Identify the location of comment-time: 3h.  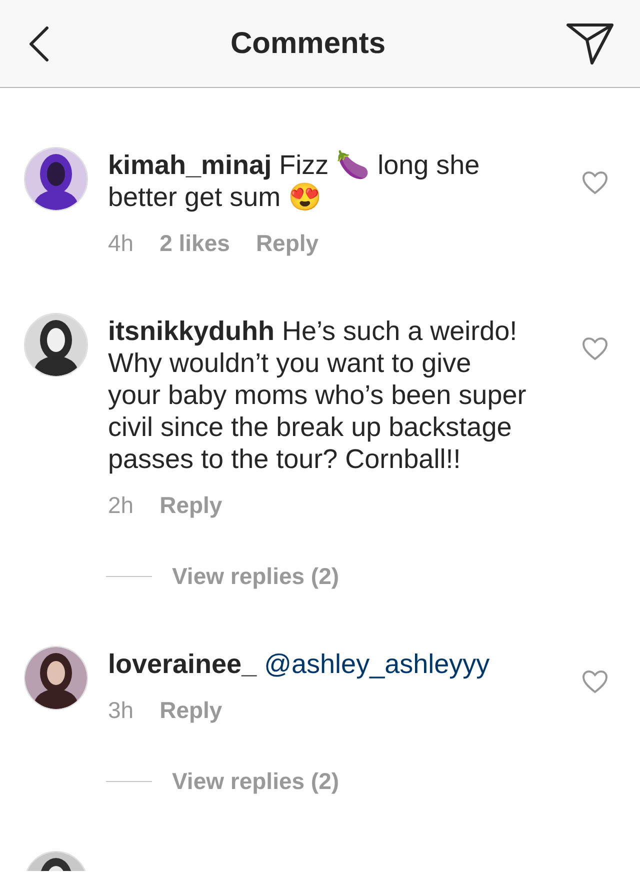
(121, 710).